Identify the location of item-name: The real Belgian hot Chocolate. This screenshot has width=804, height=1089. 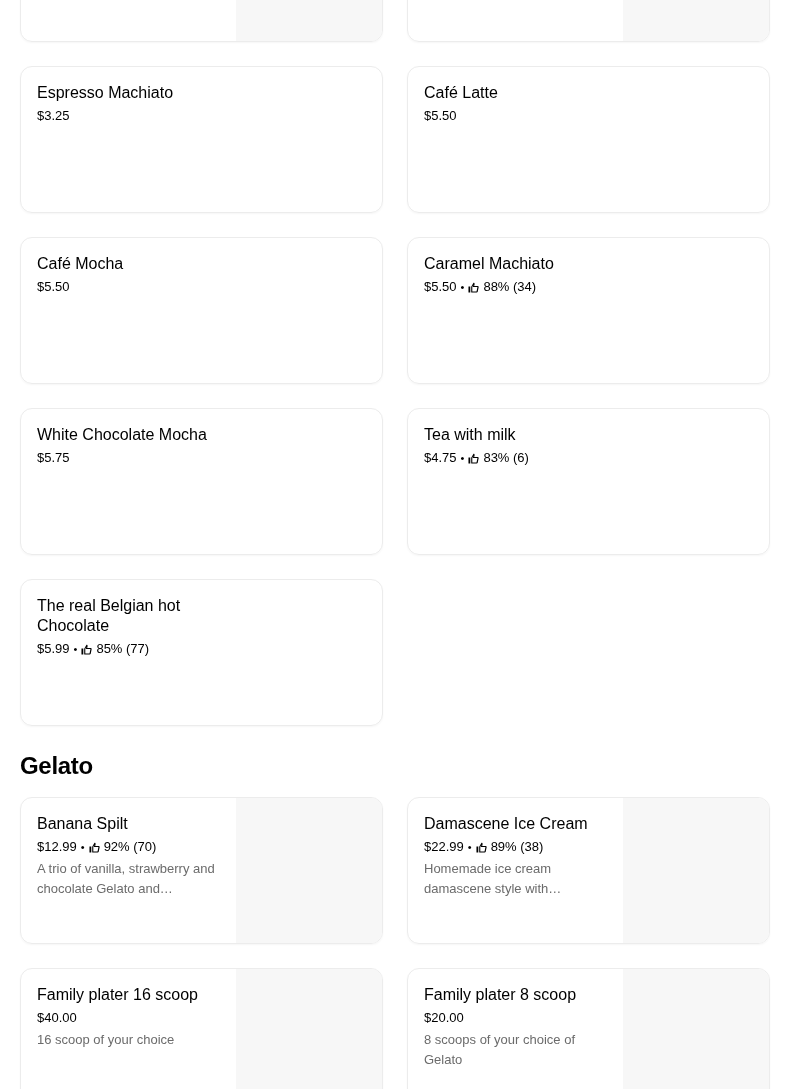
(109, 616).